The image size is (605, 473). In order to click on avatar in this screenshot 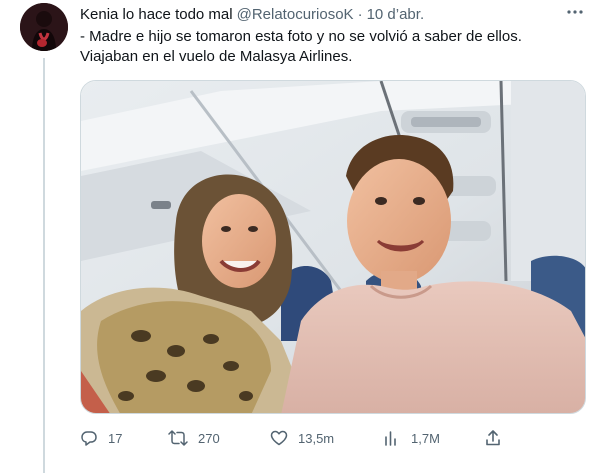, I will do `click(44, 27)`.